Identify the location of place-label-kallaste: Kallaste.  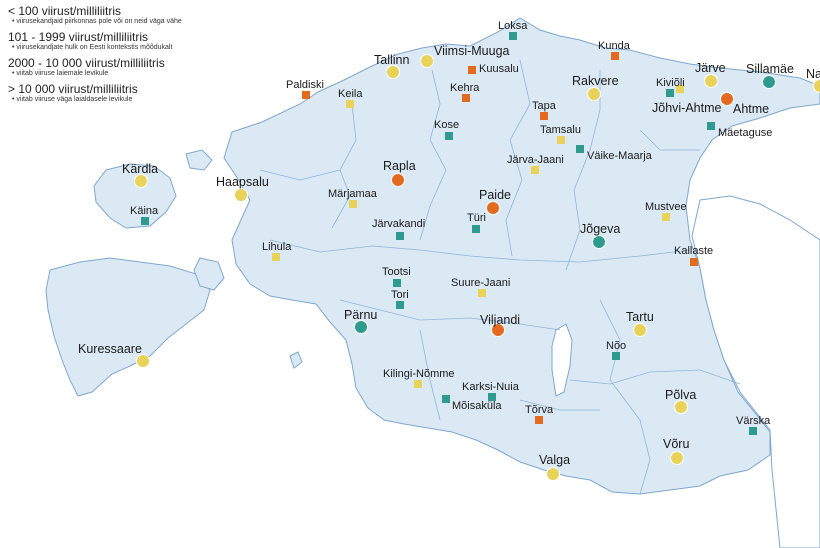
(694, 251).